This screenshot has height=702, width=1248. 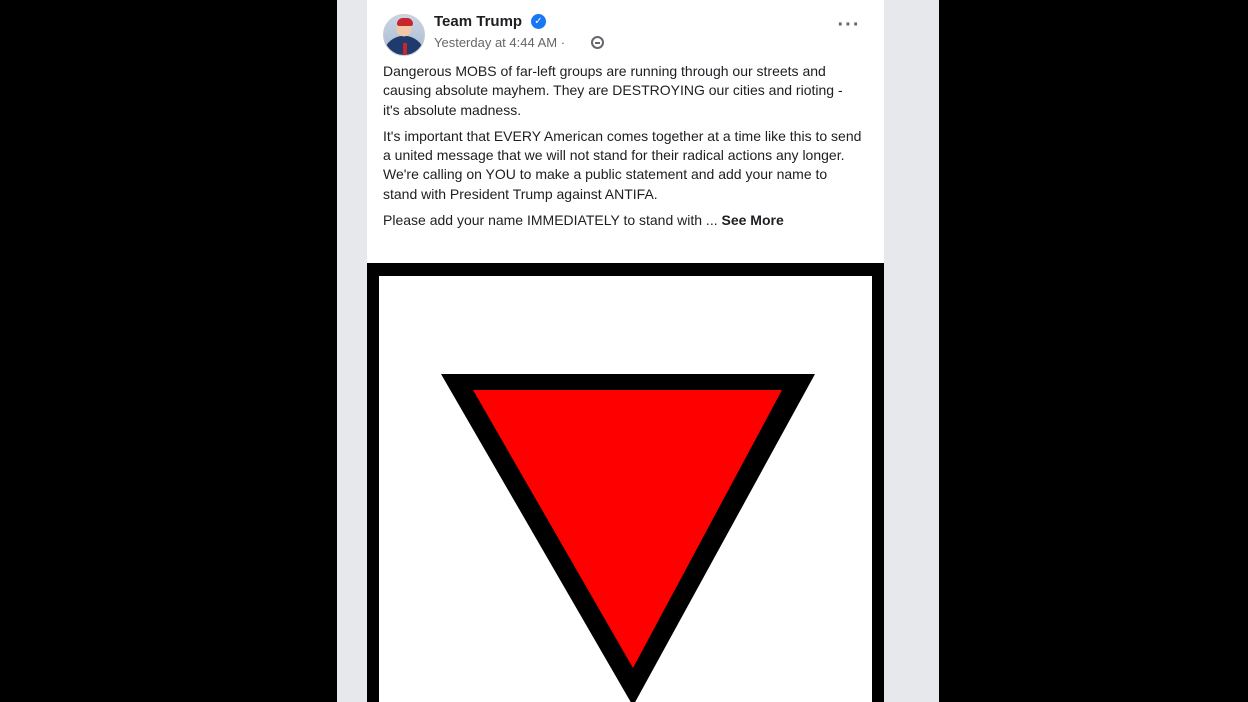 I want to click on page-name: Team Trump, so click(x=478, y=21).